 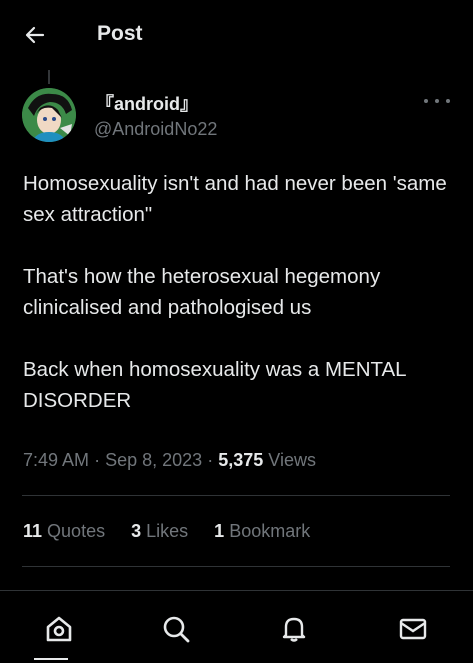 I want to click on arrow-left-icon, so click(x=35, y=35).